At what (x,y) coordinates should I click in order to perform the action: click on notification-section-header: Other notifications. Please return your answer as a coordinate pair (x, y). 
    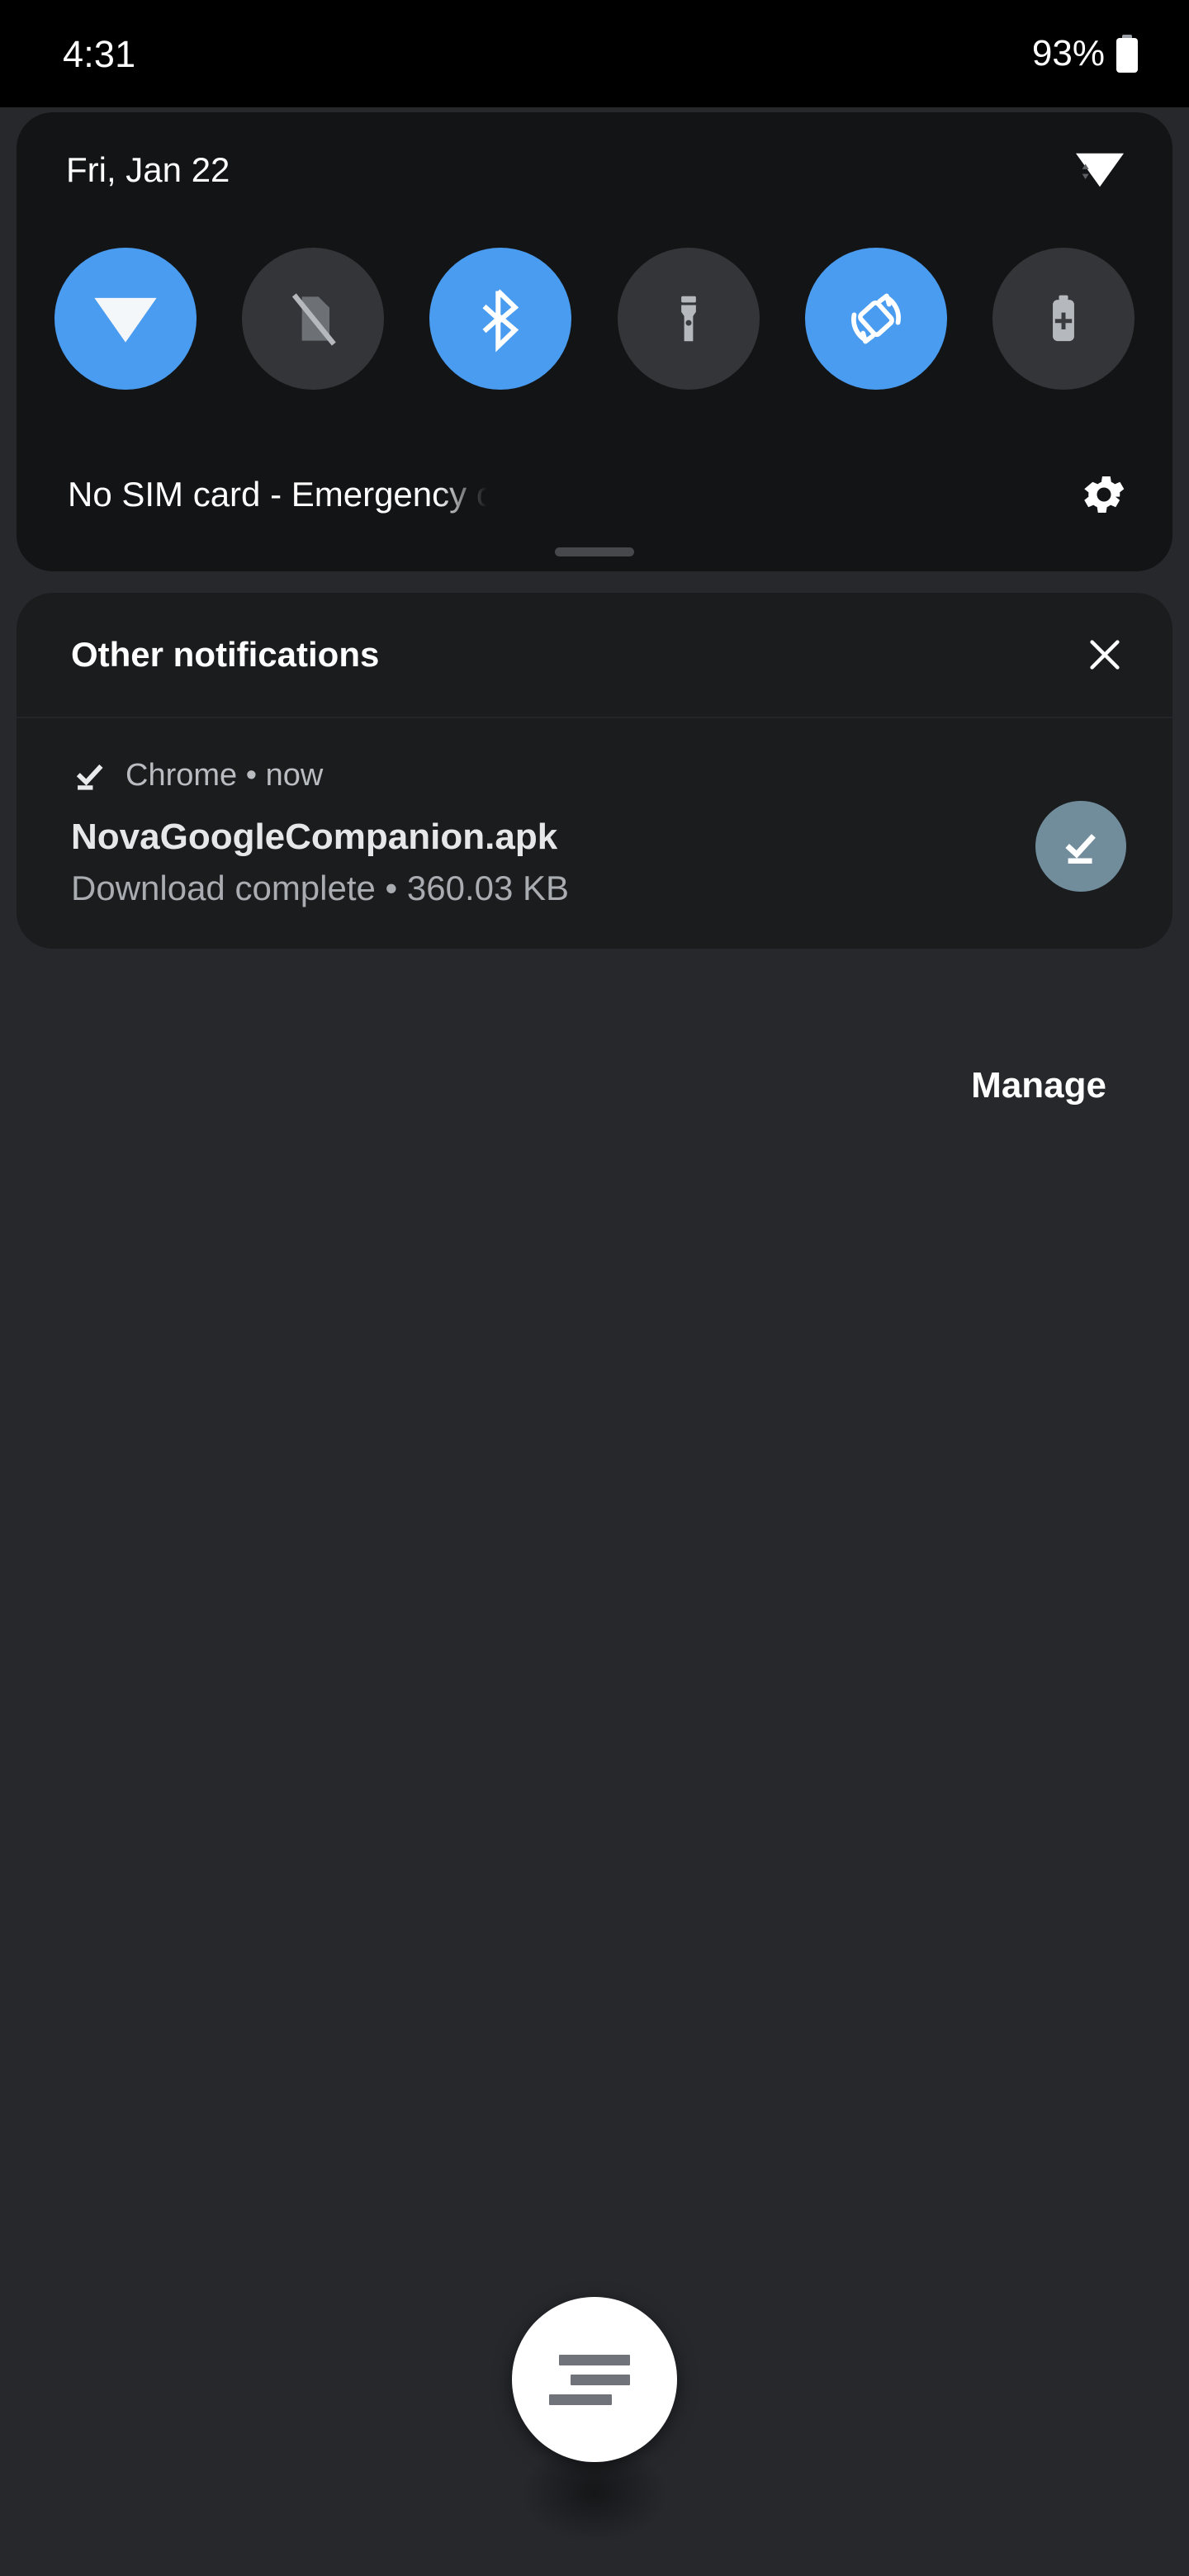
    Looking at the image, I should click on (594, 655).